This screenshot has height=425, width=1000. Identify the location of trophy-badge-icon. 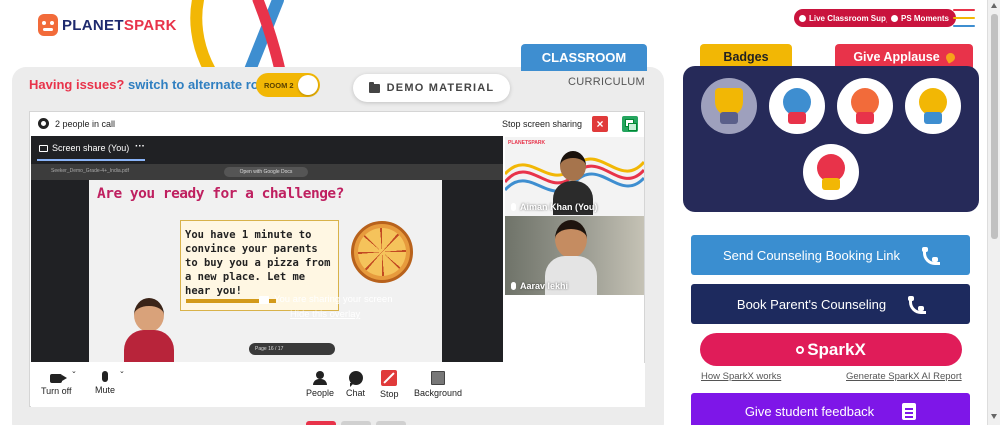
(729, 106).